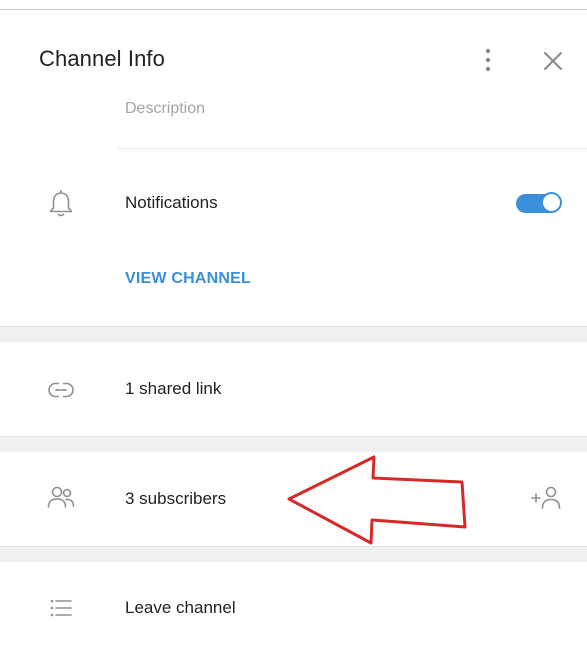 The width and height of the screenshot is (587, 654). Describe the element at coordinates (171, 202) in the screenshot. I see `notifications-label: Notifications` at that location.